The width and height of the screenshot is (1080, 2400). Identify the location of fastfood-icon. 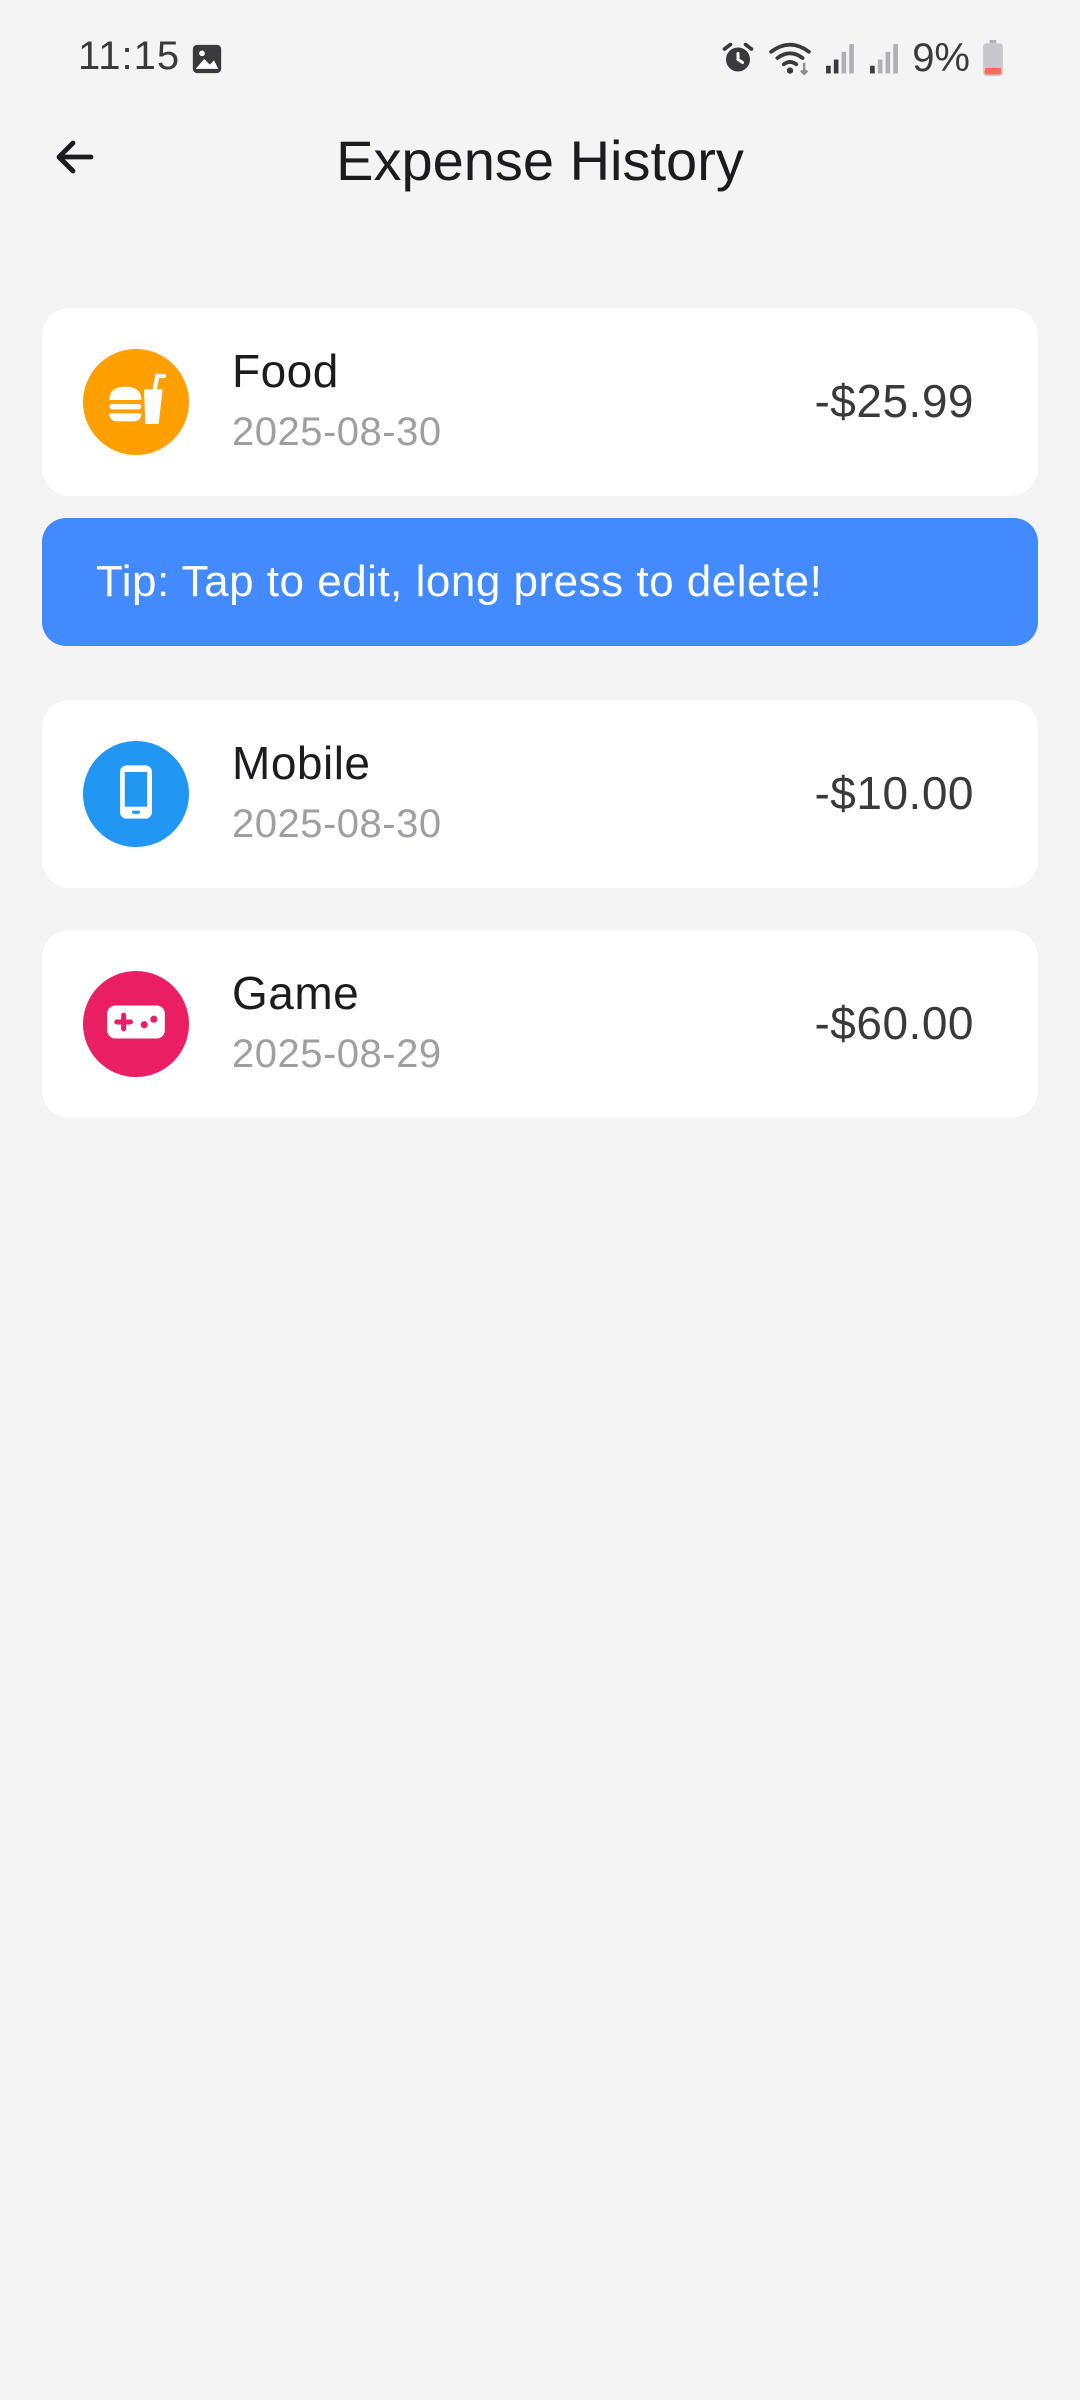
(136, 402).